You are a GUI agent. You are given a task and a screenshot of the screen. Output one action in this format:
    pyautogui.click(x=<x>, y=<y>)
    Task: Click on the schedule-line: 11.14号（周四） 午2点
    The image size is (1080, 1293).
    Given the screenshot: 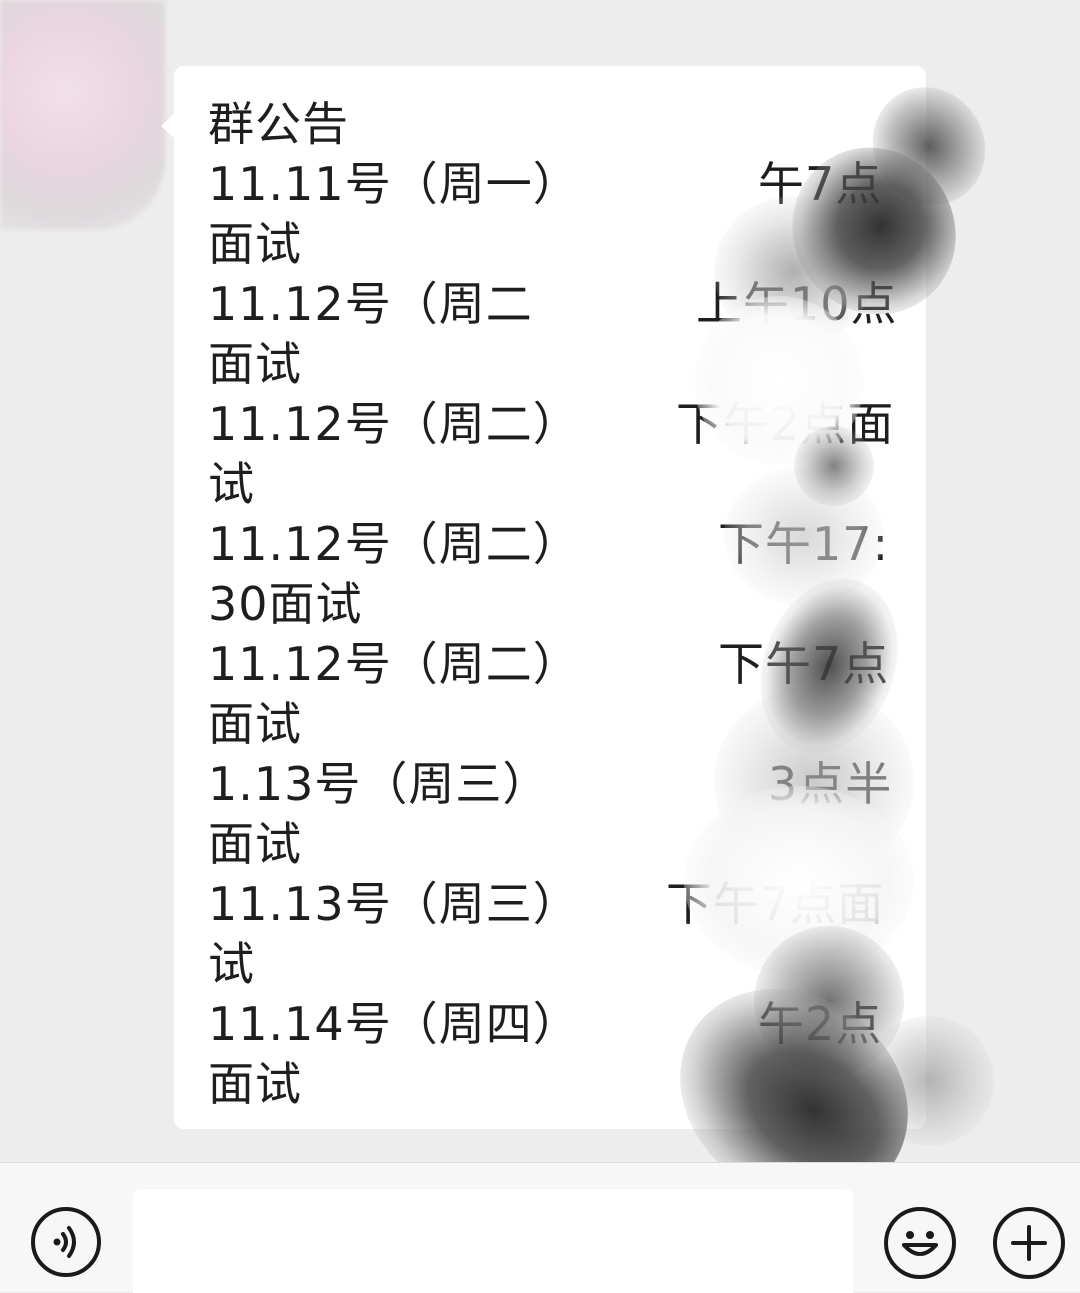 What is the action you would take?
    pyautogui.click(x=545, y=1024)
    